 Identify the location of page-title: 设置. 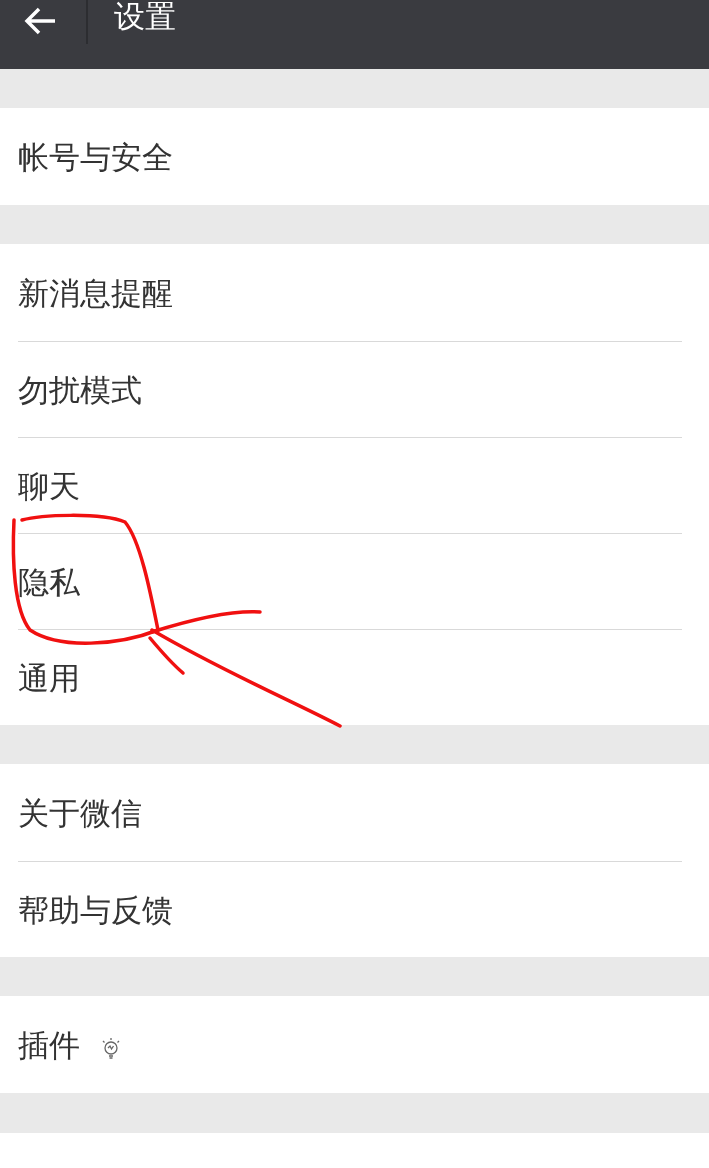
(145, 18).